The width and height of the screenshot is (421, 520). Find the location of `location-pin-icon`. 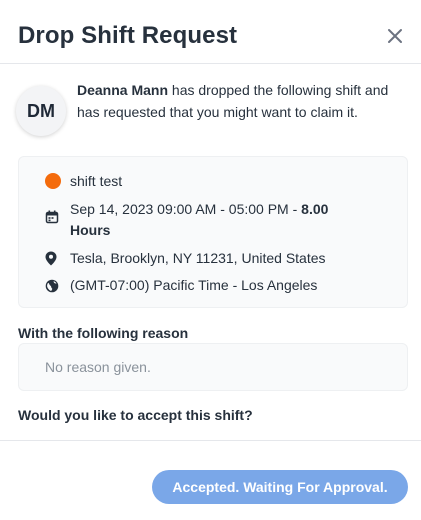

location-pin-icon is located at coordinates (51, 261).